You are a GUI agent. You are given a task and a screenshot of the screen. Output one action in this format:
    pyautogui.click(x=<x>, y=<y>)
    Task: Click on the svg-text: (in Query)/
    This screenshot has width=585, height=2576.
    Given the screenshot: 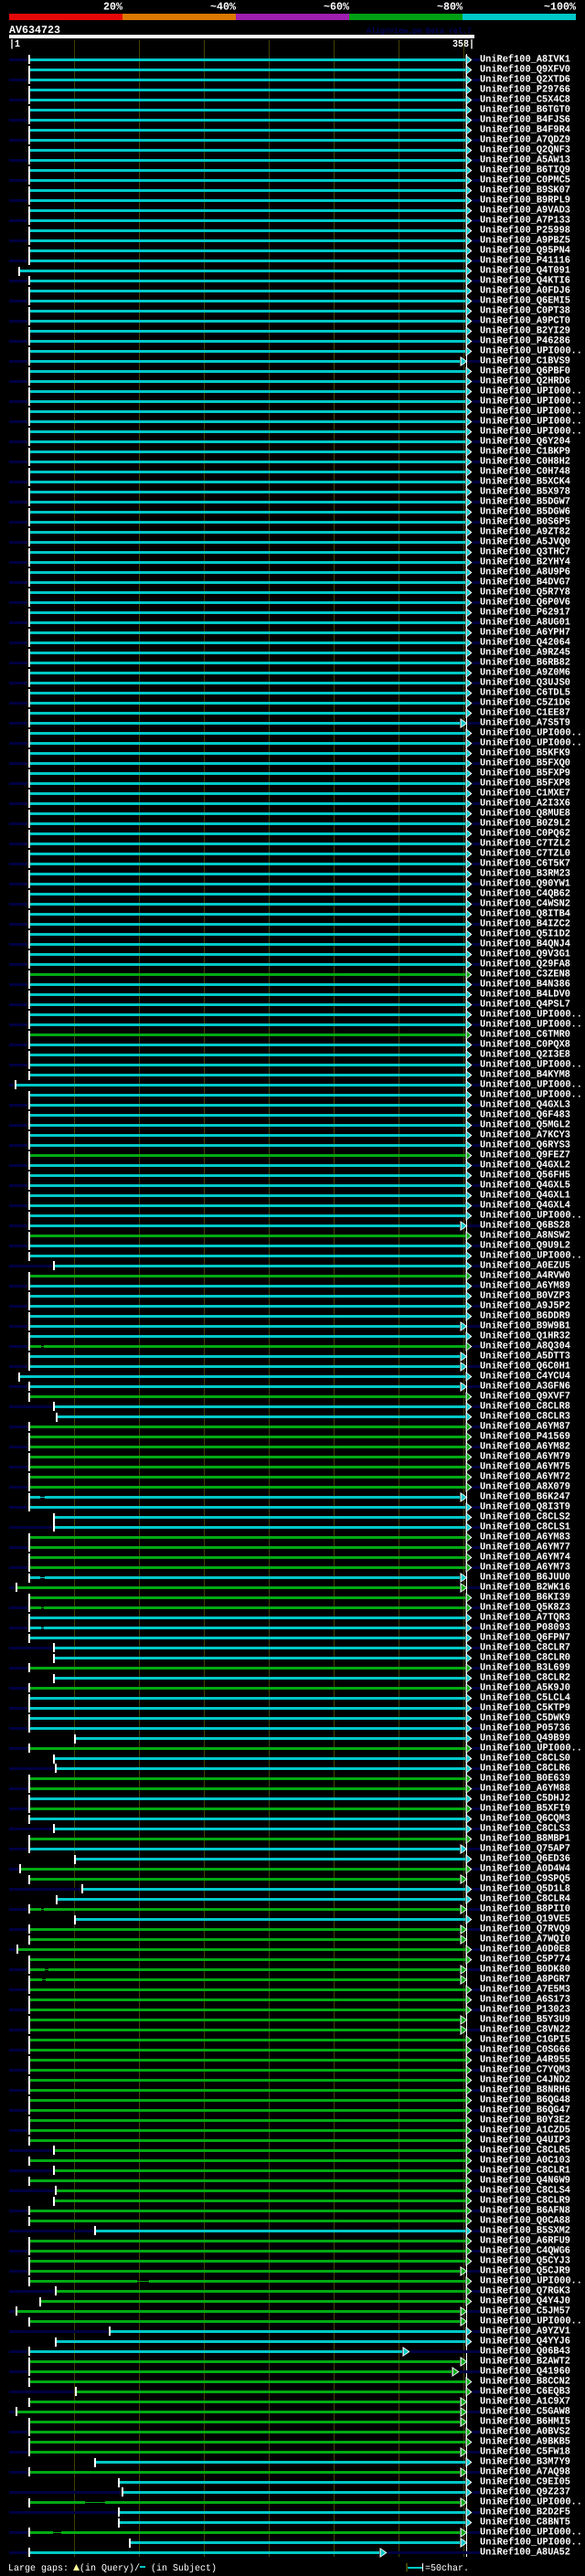 What is the action you would take?
    pyautogui.click(x=110, y=2568)
    